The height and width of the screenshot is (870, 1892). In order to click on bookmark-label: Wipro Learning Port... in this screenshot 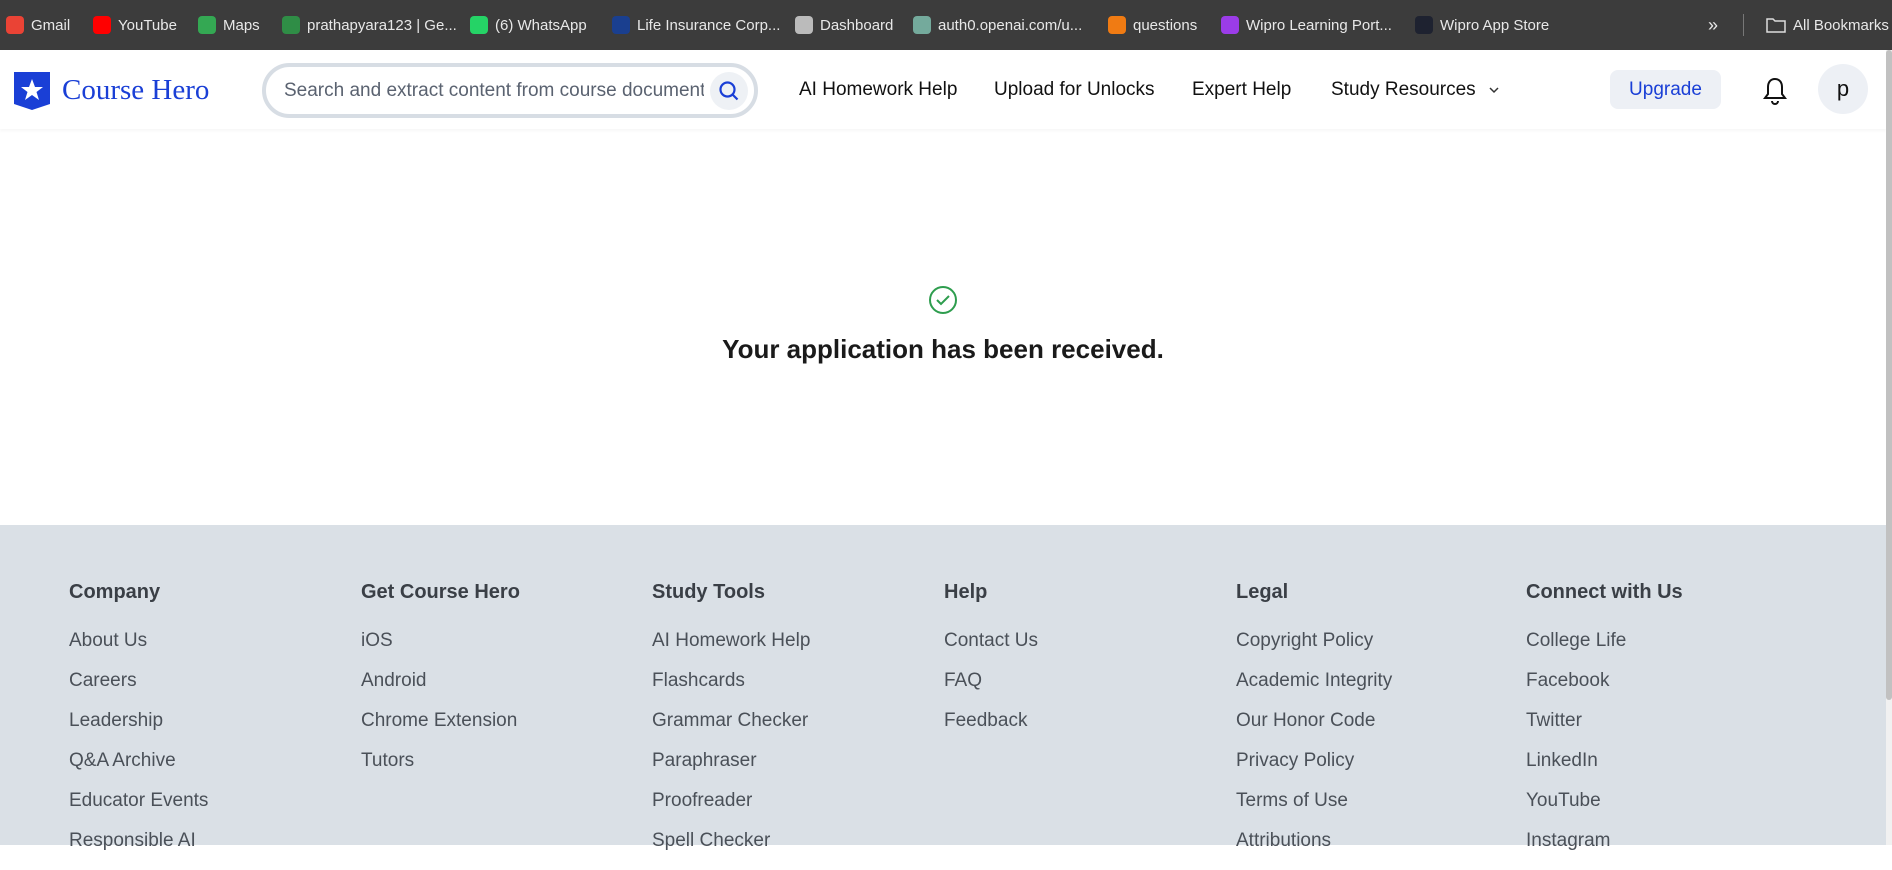, I will do `click(1319, 25)`.